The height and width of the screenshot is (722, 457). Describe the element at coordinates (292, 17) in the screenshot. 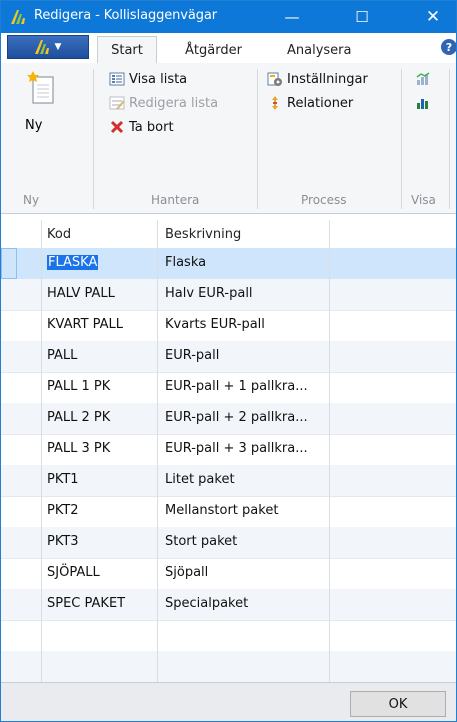

I see `minimize-button: —` at that location.